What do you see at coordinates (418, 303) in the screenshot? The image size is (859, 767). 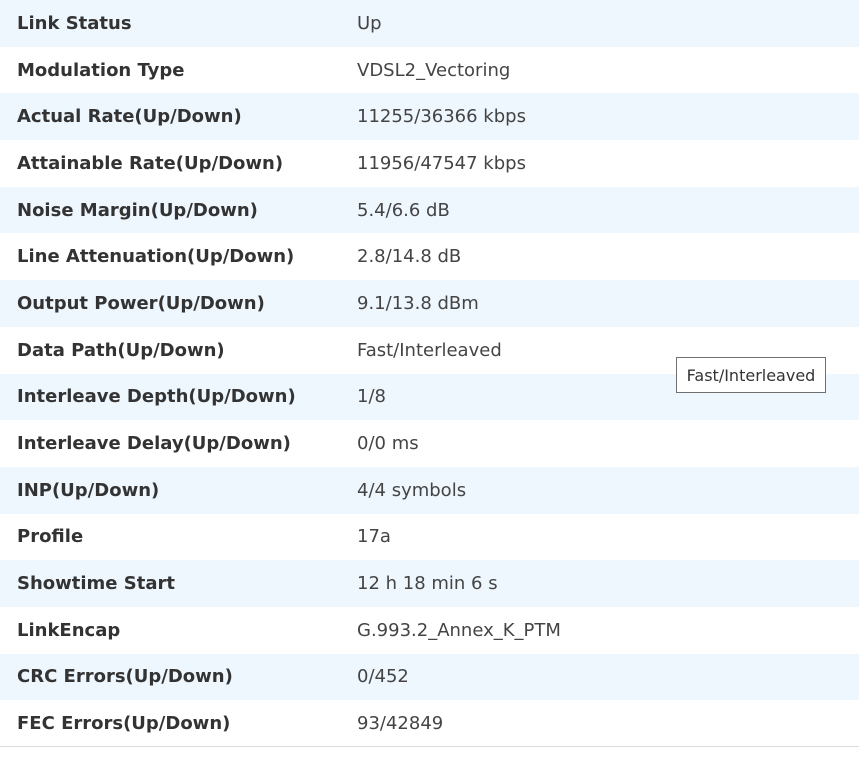 I see `row-value: 9.1/13.8 dBm` at bounding box center [418, 303].